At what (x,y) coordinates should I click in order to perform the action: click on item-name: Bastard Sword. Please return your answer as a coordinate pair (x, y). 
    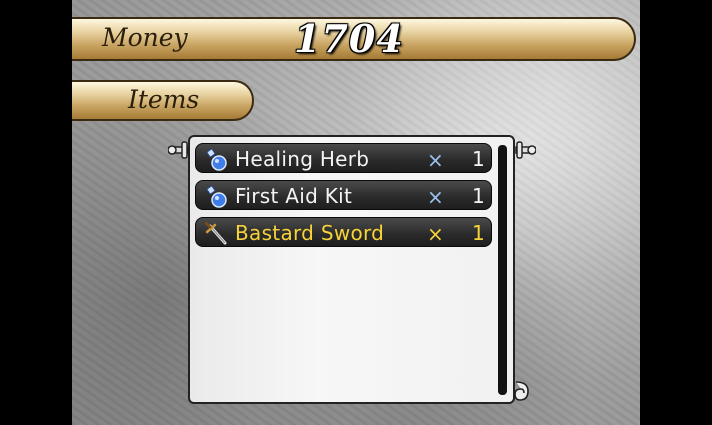
    Looking at the image, I should click on (310, 233).